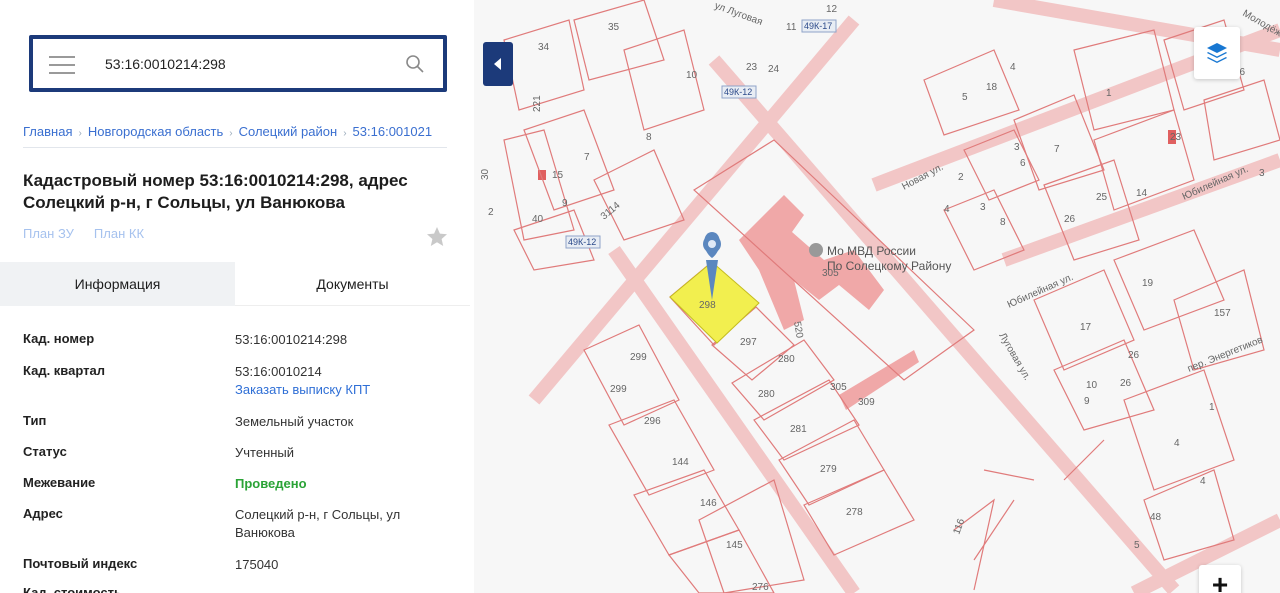 The image size is (1280, 593). Describe the element at coordinates (866, 402) in the screenshot. I see `parcel-number: 309` at that location.